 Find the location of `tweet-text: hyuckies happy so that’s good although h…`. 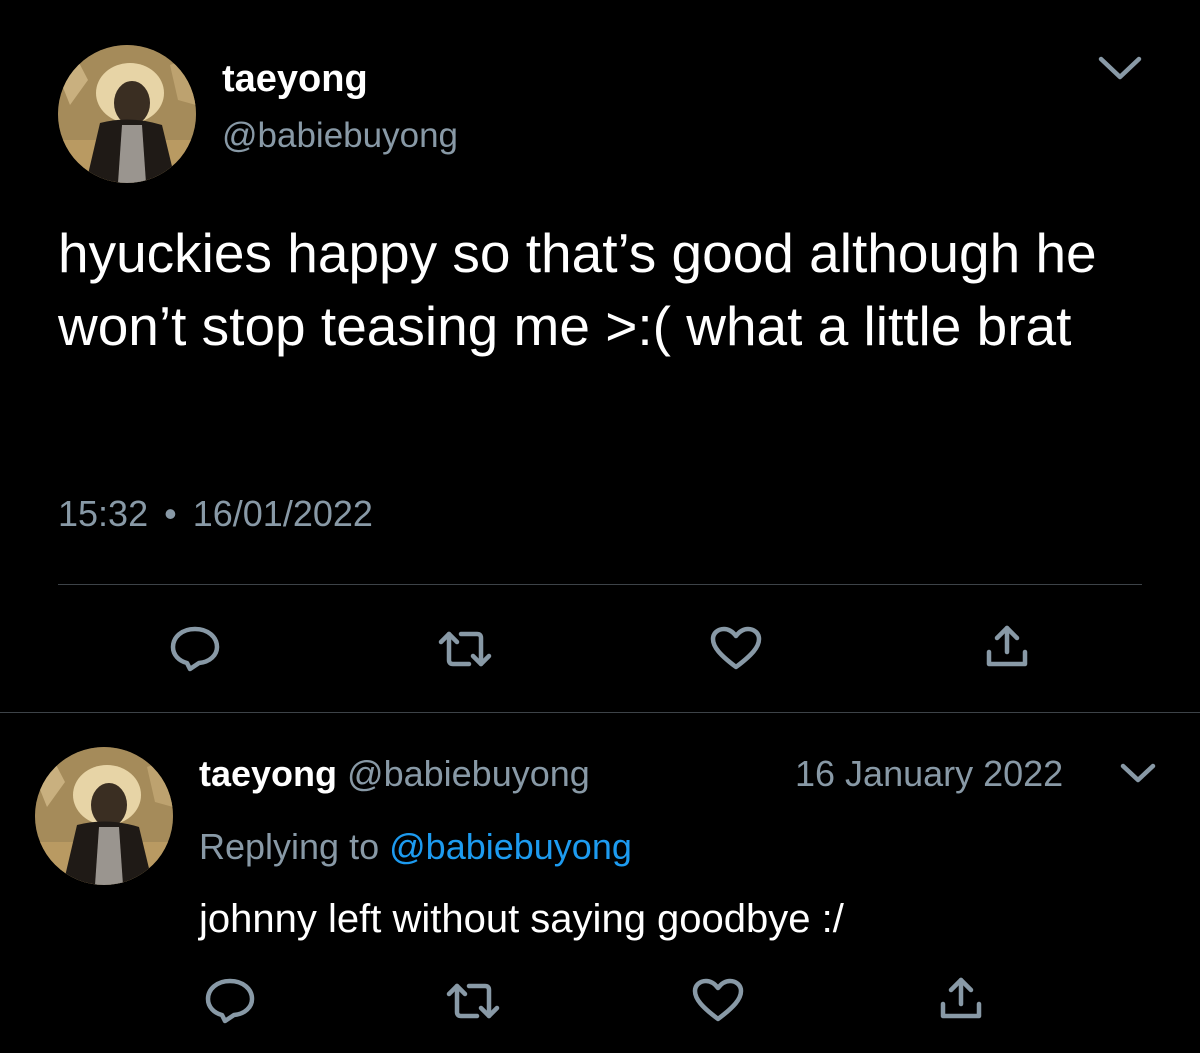

tweet-text: hyuckies happy so that’s good although h… is located at coordinates (577, 289).